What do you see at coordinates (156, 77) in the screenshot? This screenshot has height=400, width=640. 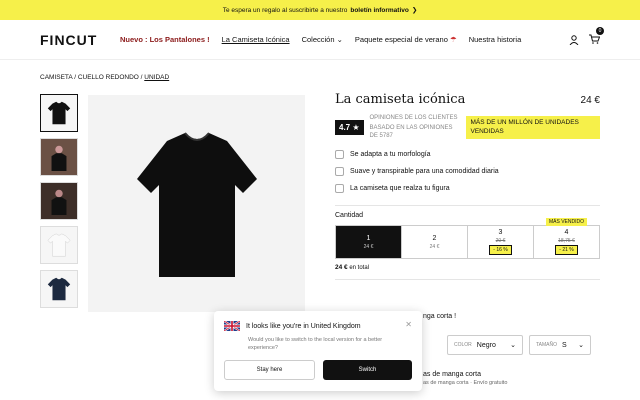 I see `breadcrumb-item: UNIDAD` at bounding box center [156, 77].